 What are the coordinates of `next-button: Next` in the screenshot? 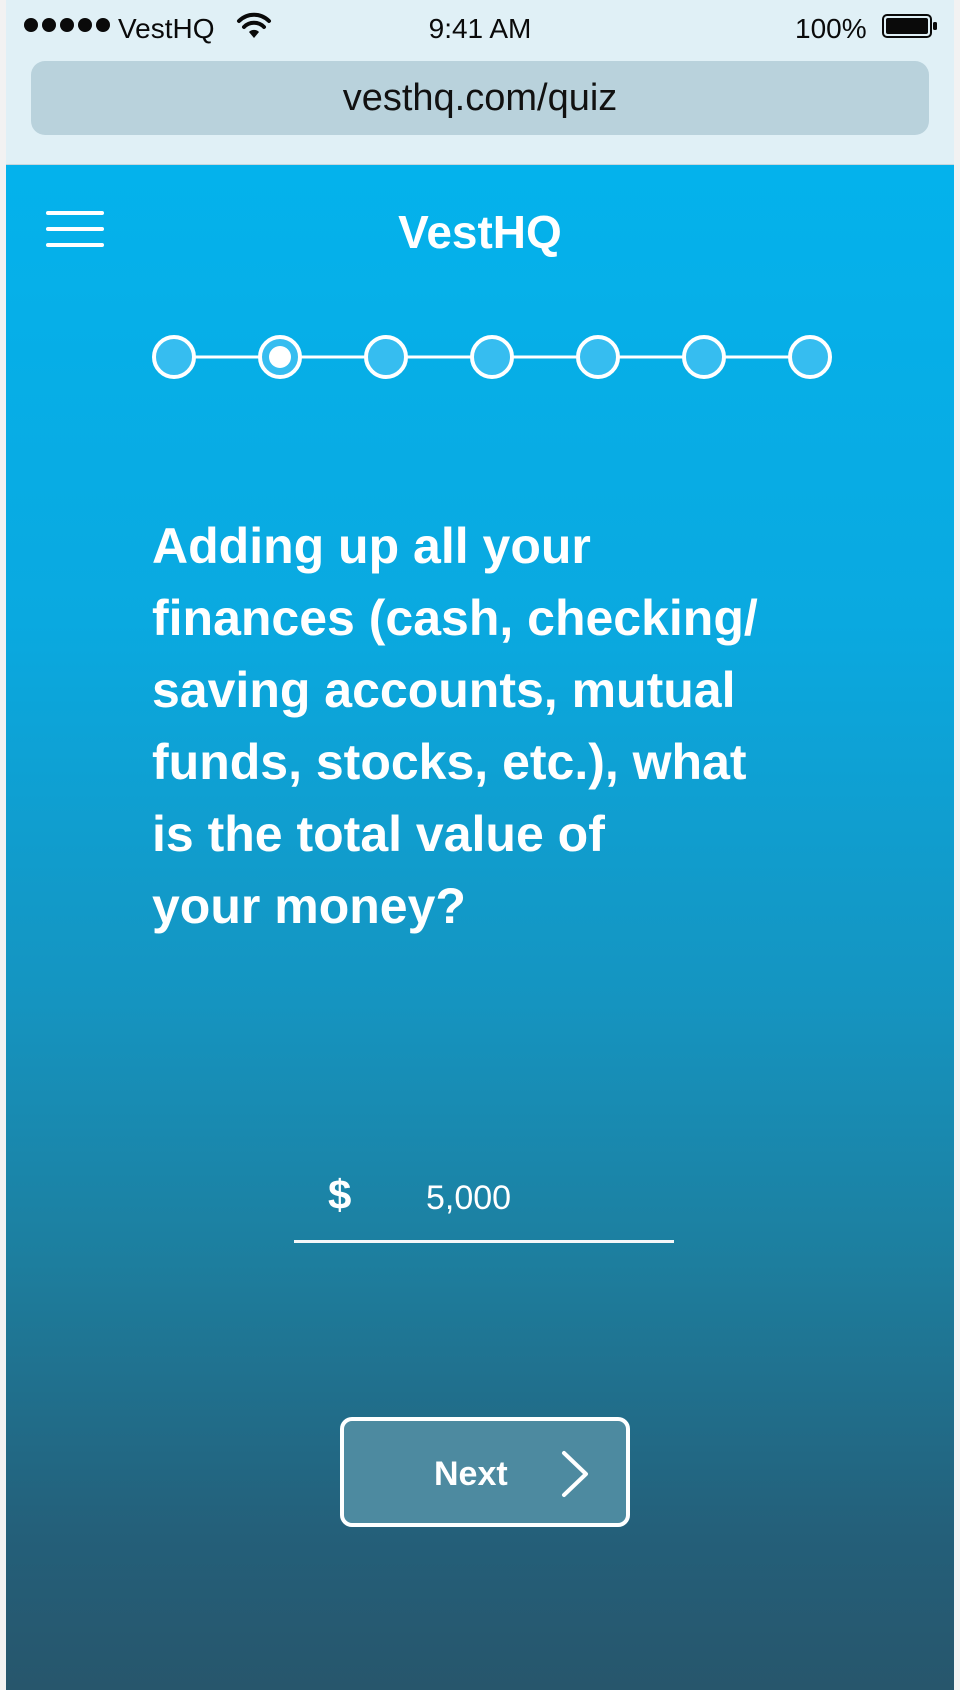 It's located at (485, 1472).